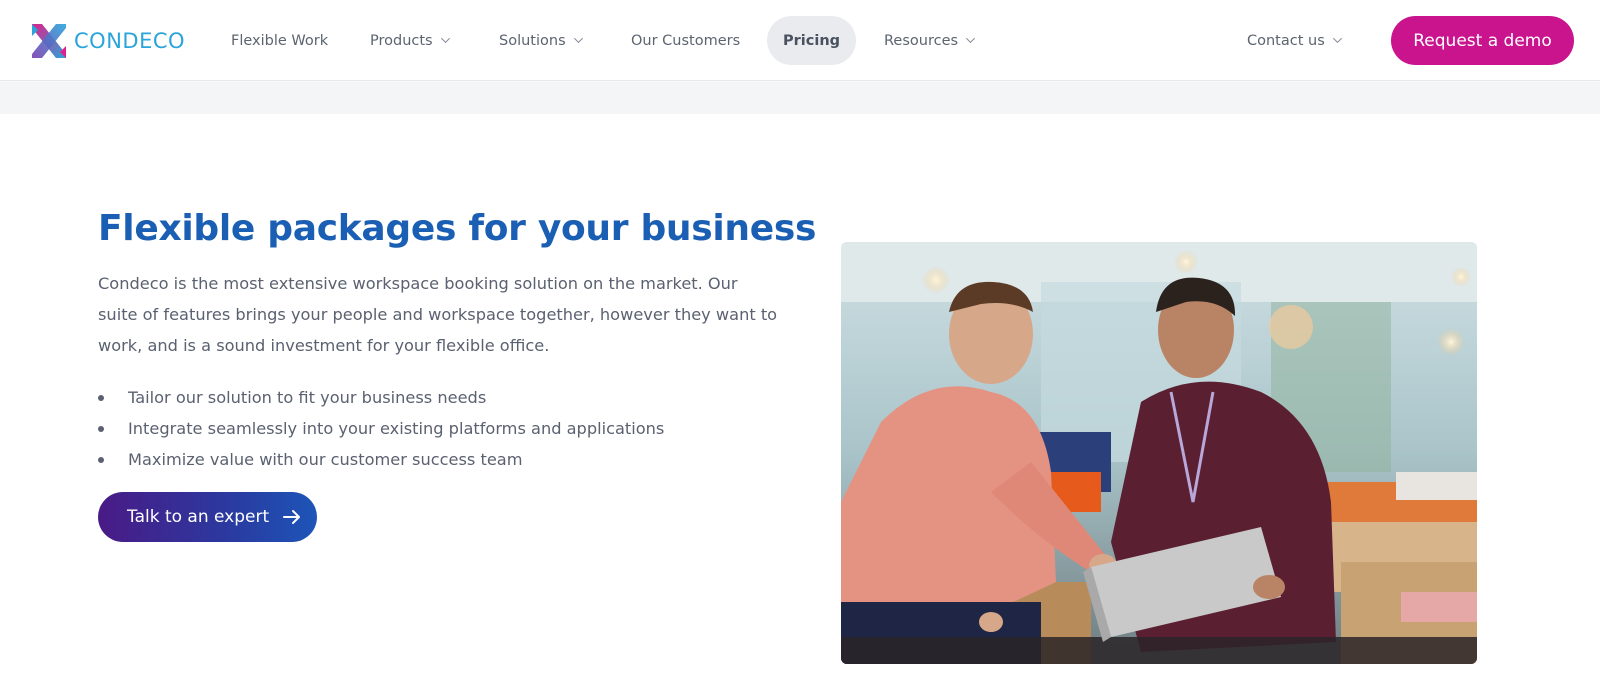 The height and width of the screenshot is (678, 1600). What do you see at coordinates (800, 98) in the screenshot?
I see `header-spacer-band` at bounding box center [800, 98].